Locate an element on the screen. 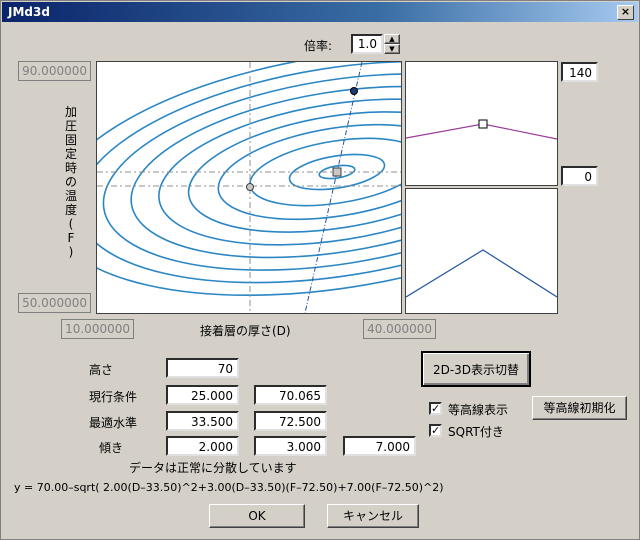 The image size is (640, 540). current-label: 現行条件 is located at coordinates (113, 397).